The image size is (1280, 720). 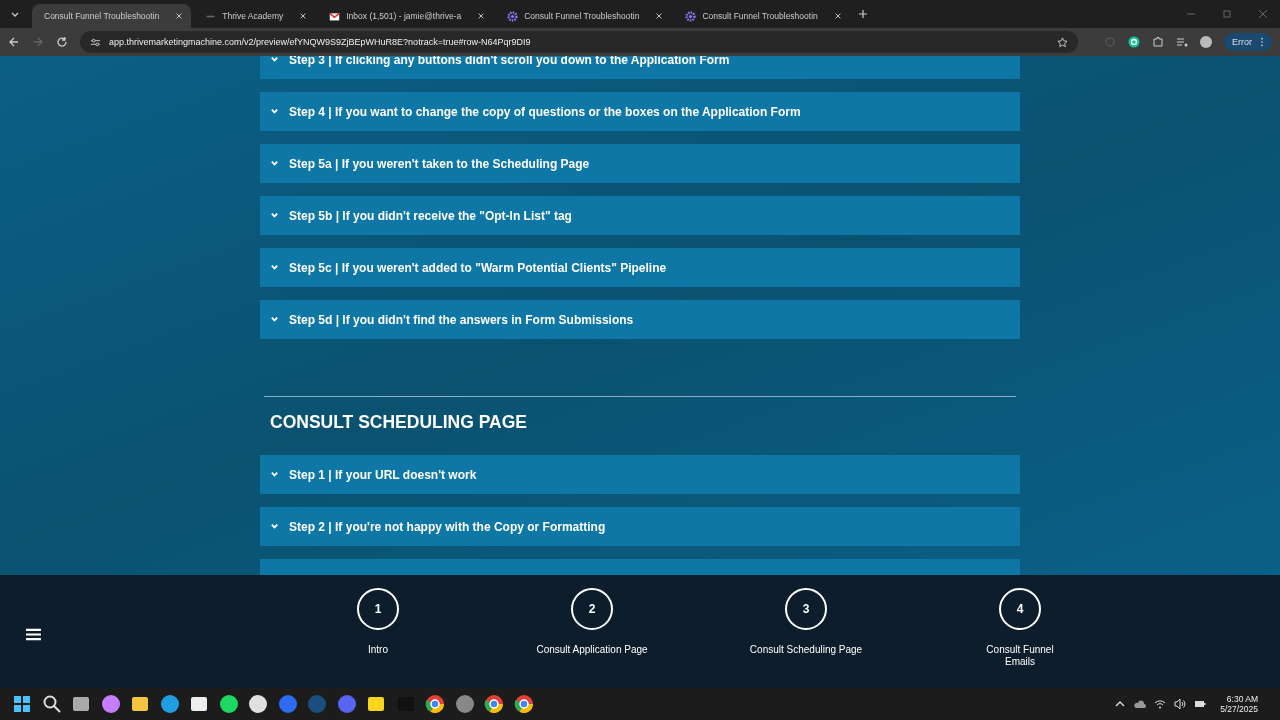 I want to click on reload-icon, so click(x=62, y=42).